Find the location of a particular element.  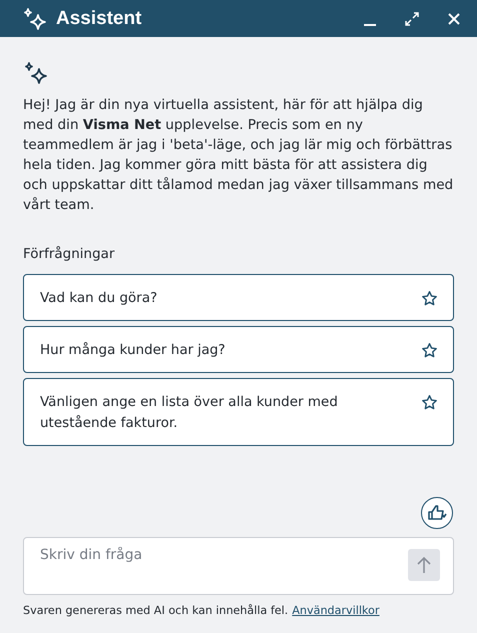

terms-link: Användarvillkor is located at coordinates (336, 610).